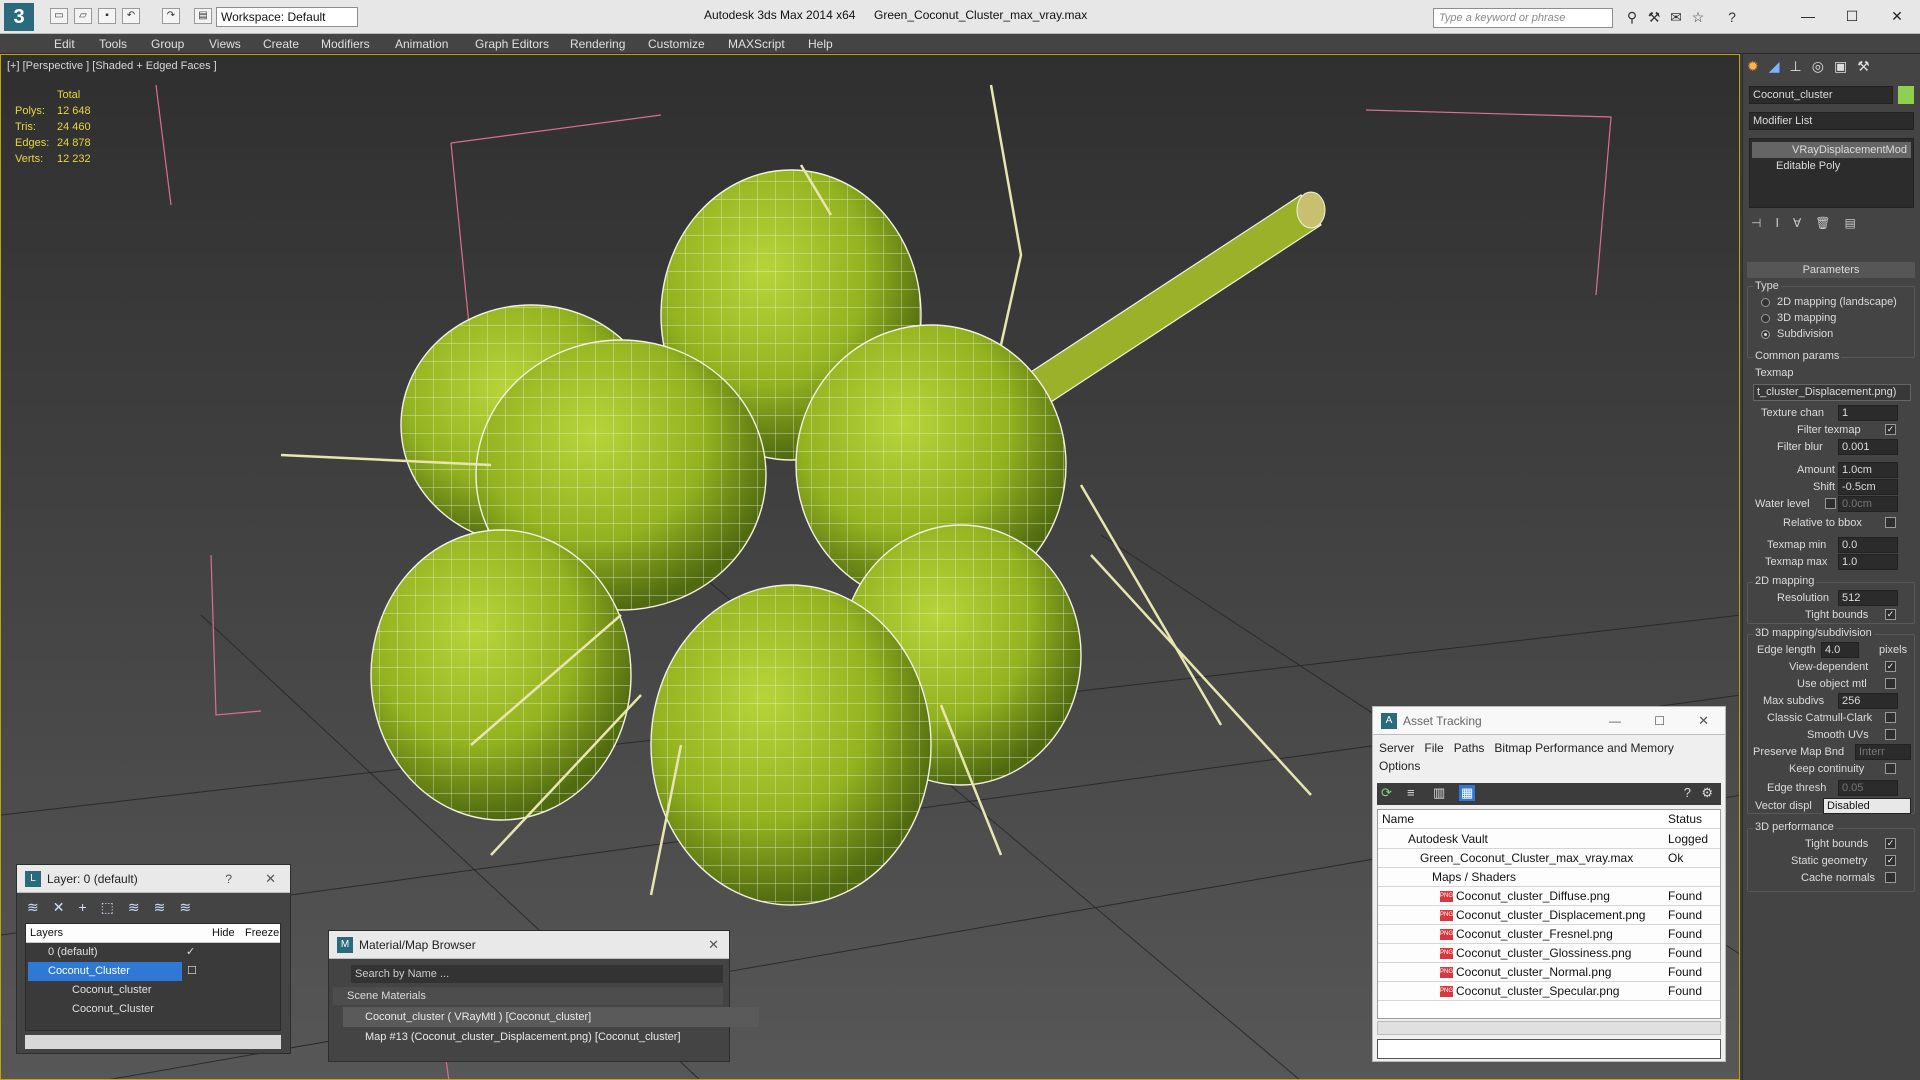  Describe the element at coordinates (1523, 18) in the screenshot. I see `help-search-input: Type a keyword or phrase` at that location.